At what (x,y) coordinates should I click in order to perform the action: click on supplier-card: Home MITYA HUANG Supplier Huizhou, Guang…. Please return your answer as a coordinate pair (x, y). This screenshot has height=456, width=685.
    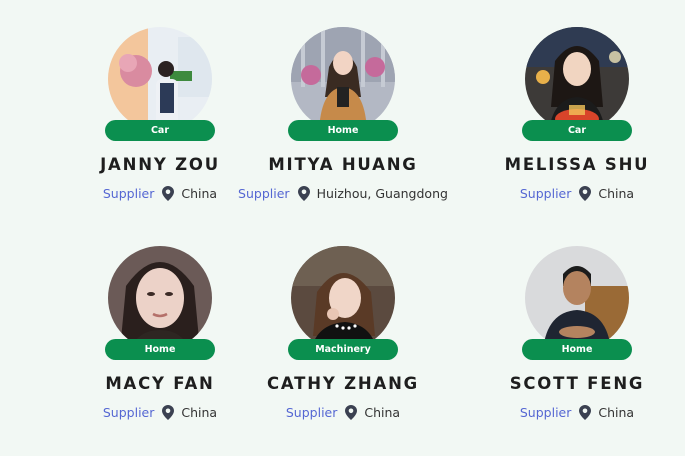
    Looking at the image, I should click on (344, 132).